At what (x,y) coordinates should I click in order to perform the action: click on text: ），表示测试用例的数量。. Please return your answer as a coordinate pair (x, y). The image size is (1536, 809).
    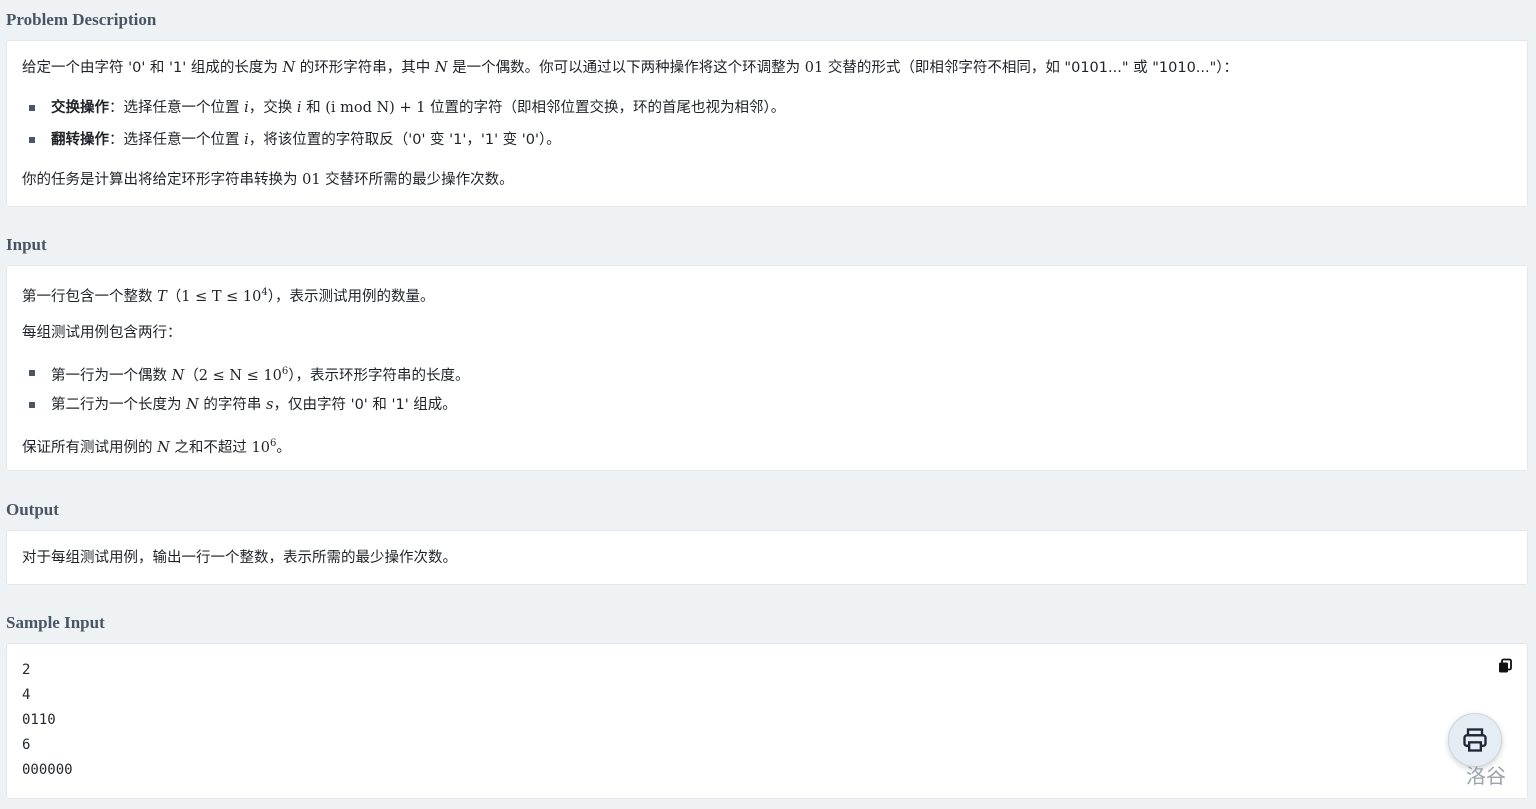
    Looking at the image, I should click on (351, 296).